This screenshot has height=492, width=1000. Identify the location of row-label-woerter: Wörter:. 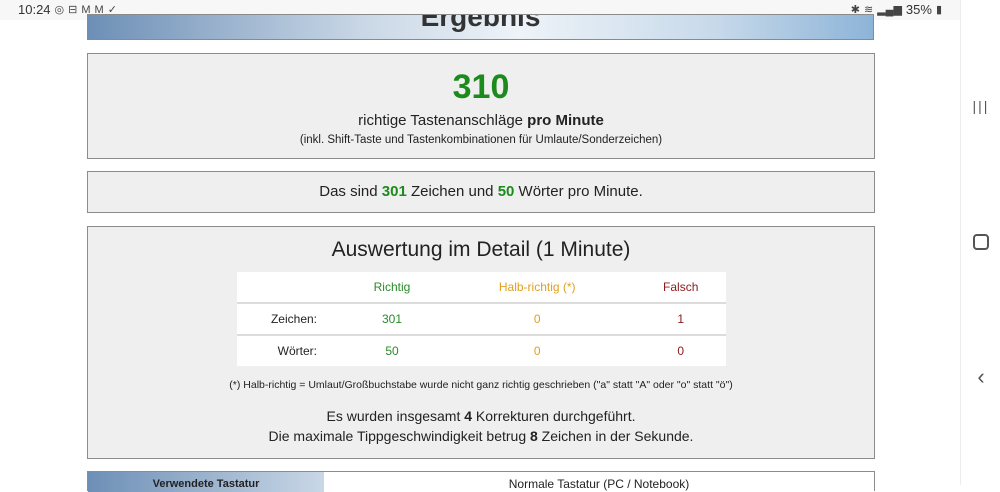
(297, 351).